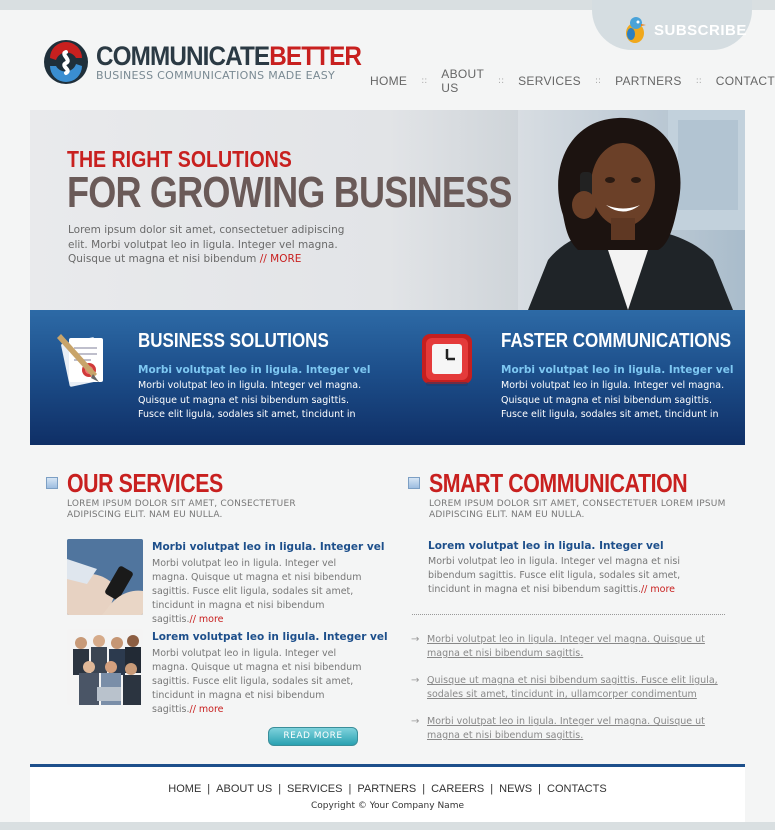  Describe the element at coordinates (184, 789) in the screenshot. I see `footer-link-home: HOME` at that location.